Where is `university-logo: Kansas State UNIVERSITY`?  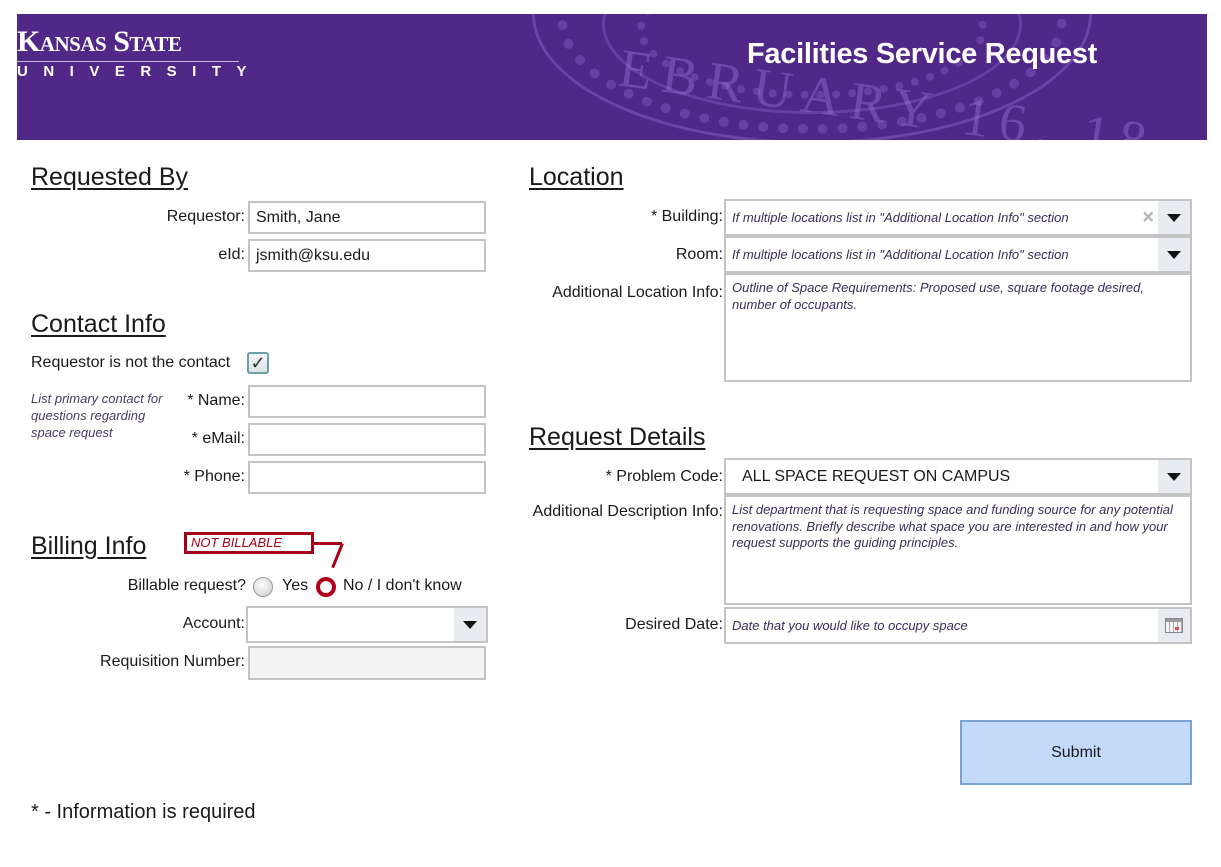
university-logo: Kansas State UNIVERSITY is located at coordinates (140, 54).